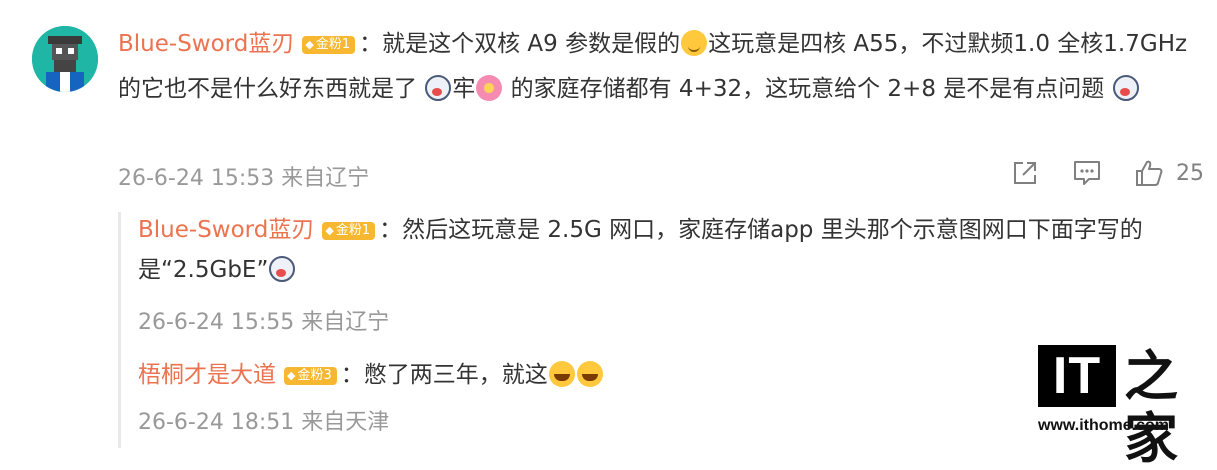 This screenshot has height=470, width=1217. I want to click on reply-text: 憋了两三年，就这, so click(455, 375).